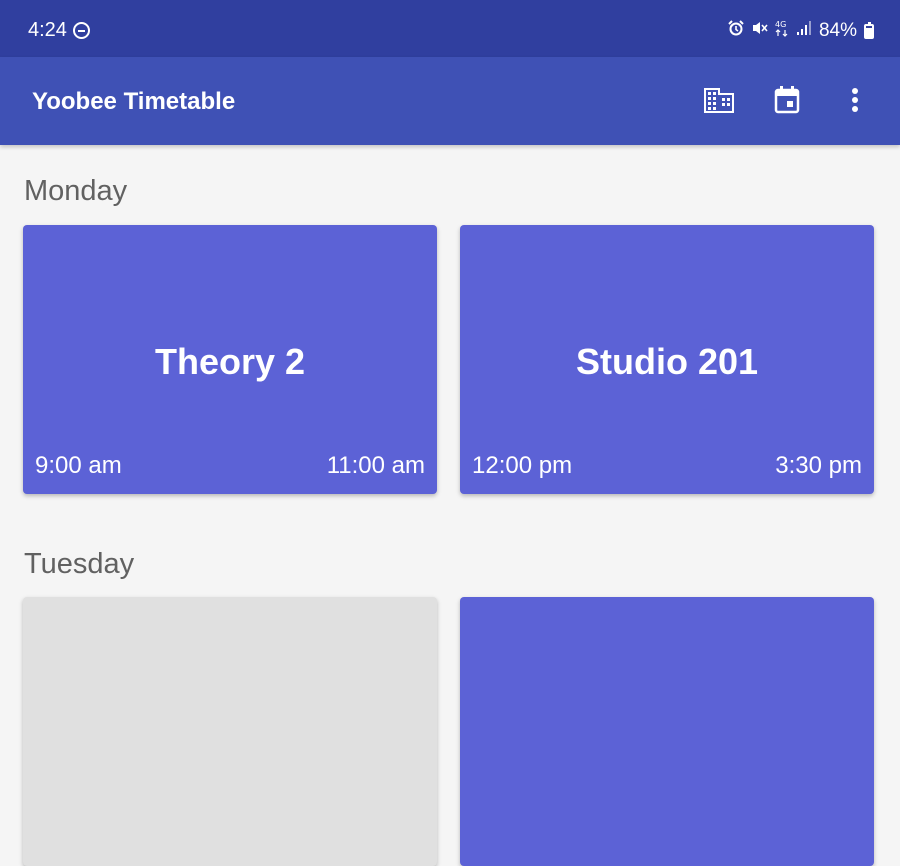 The image size is (900, 866). Describe the element at coordinates (759, 31) in the screenshot. I see `mute-icon` at that location.